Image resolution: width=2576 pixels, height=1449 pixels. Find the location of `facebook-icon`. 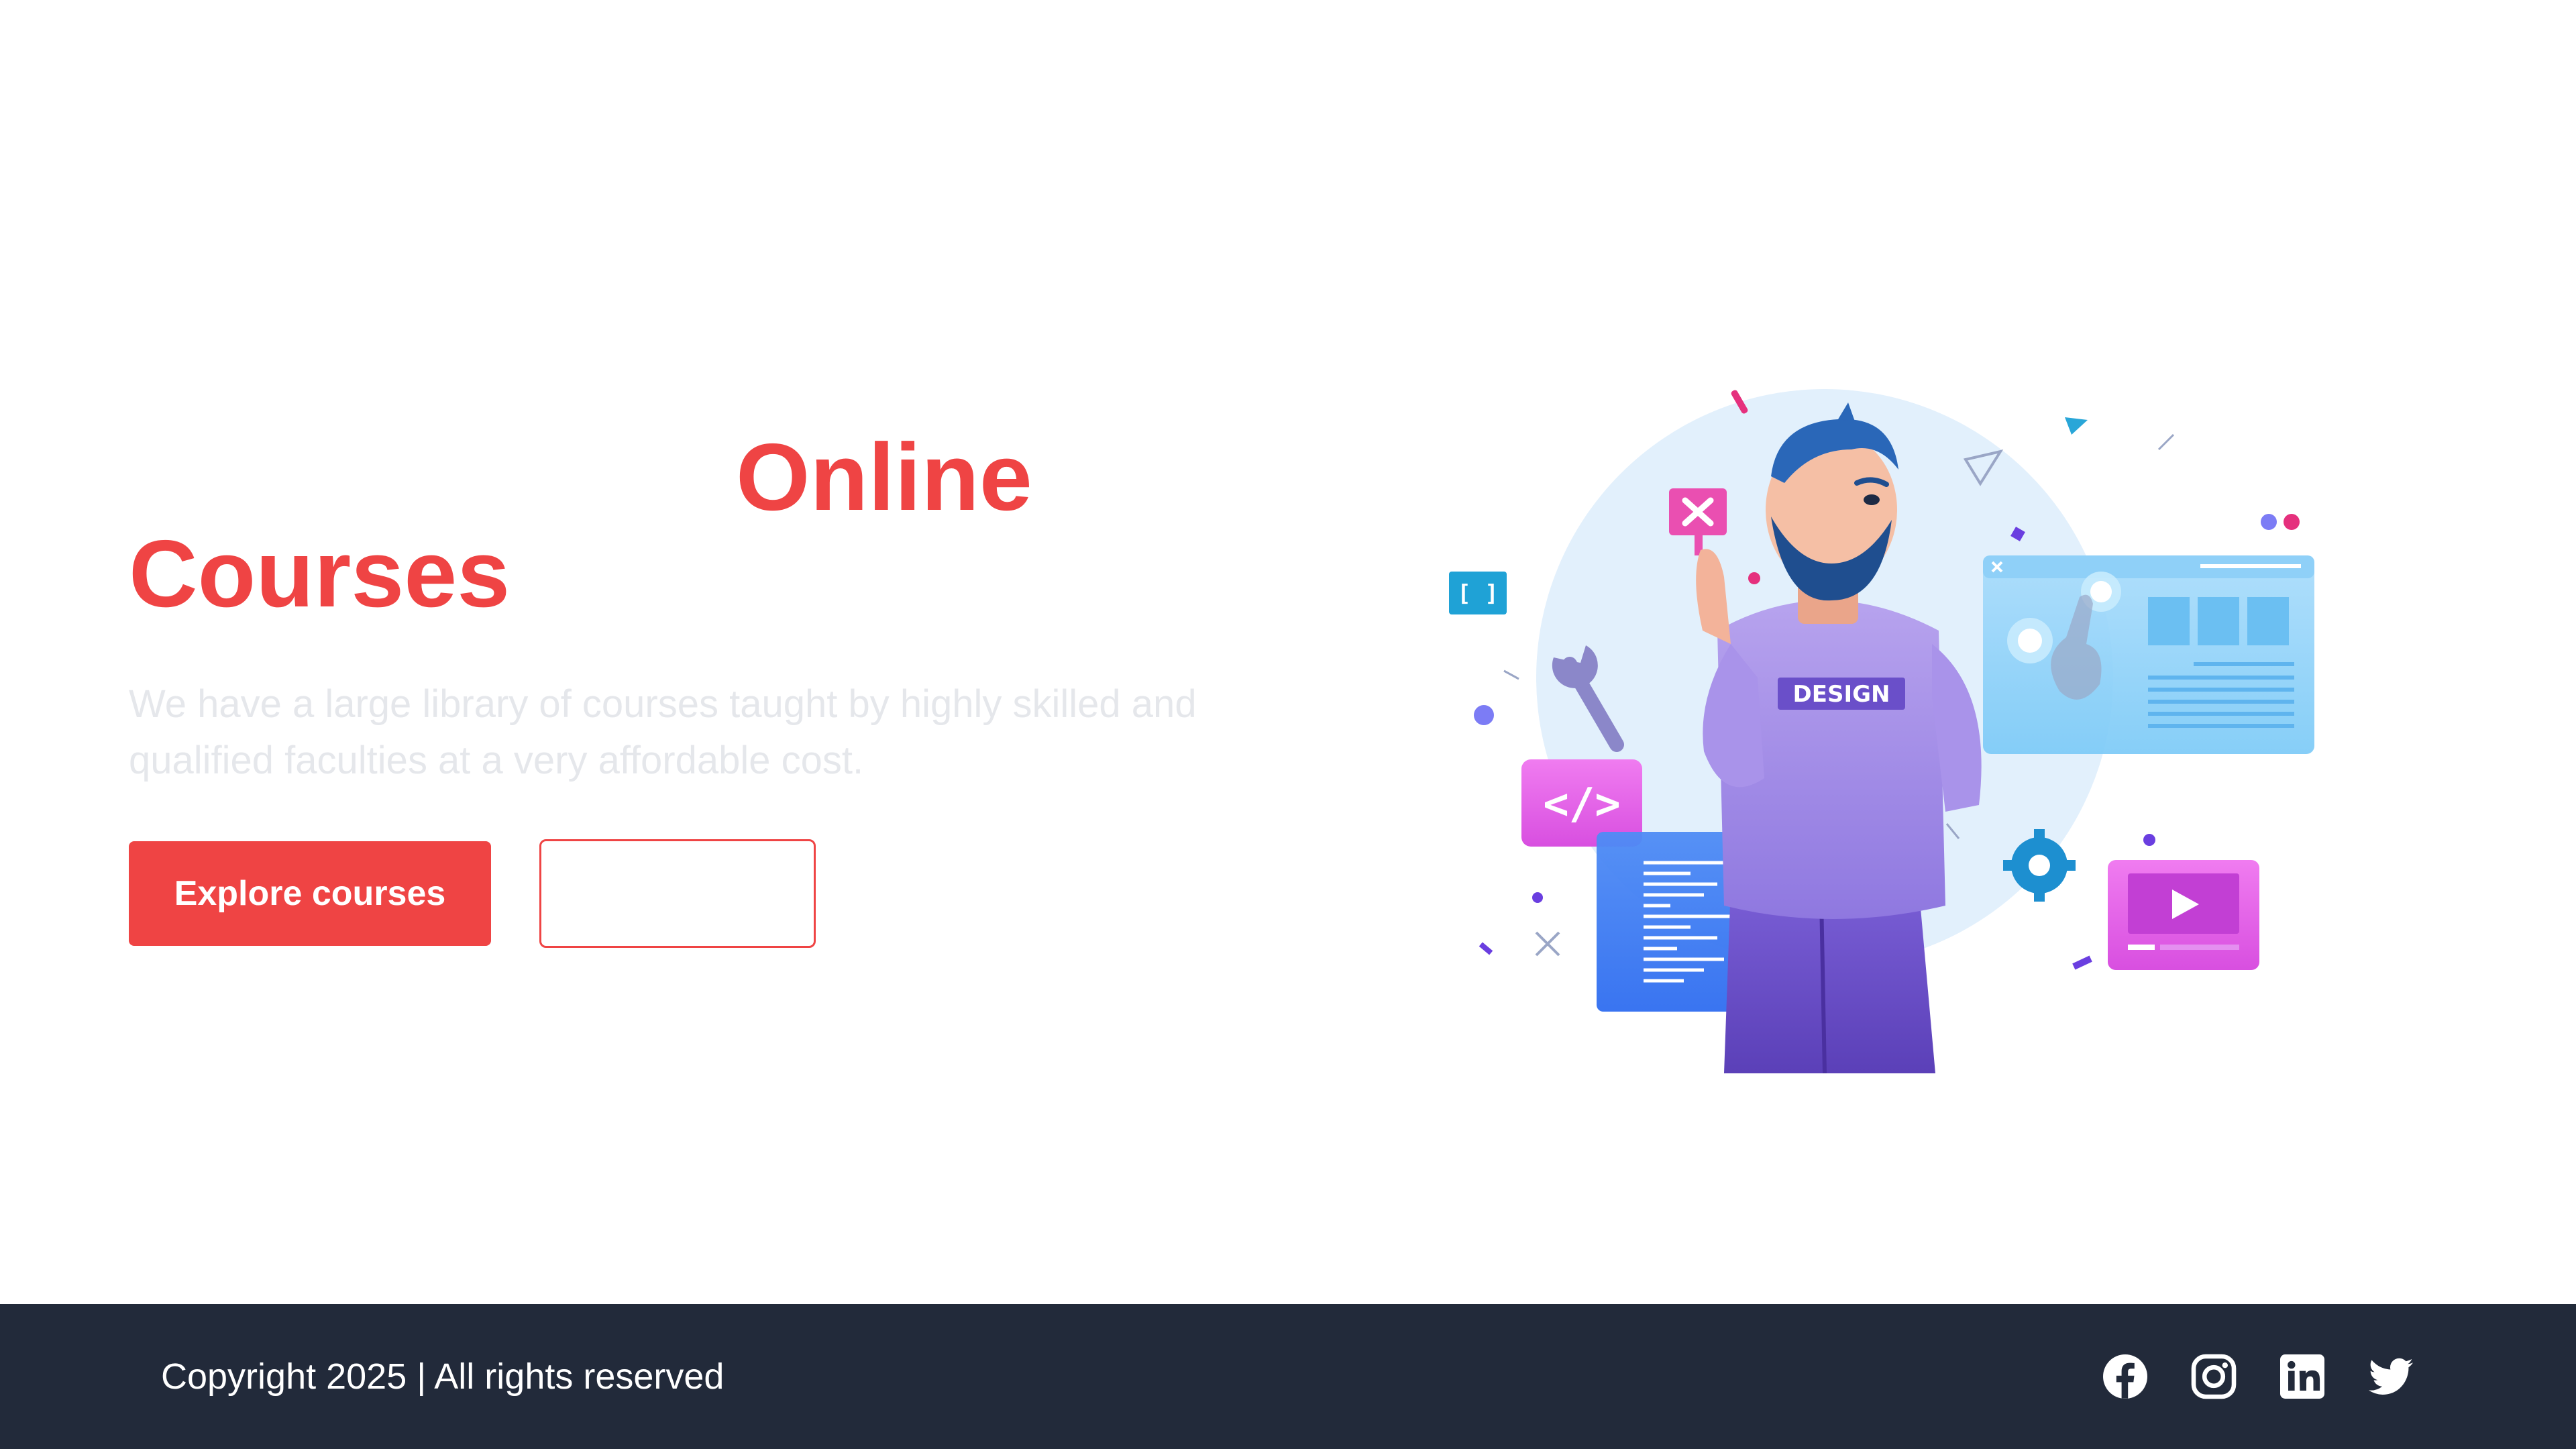

facebook-icon is located at coordinates (2125, 1376).